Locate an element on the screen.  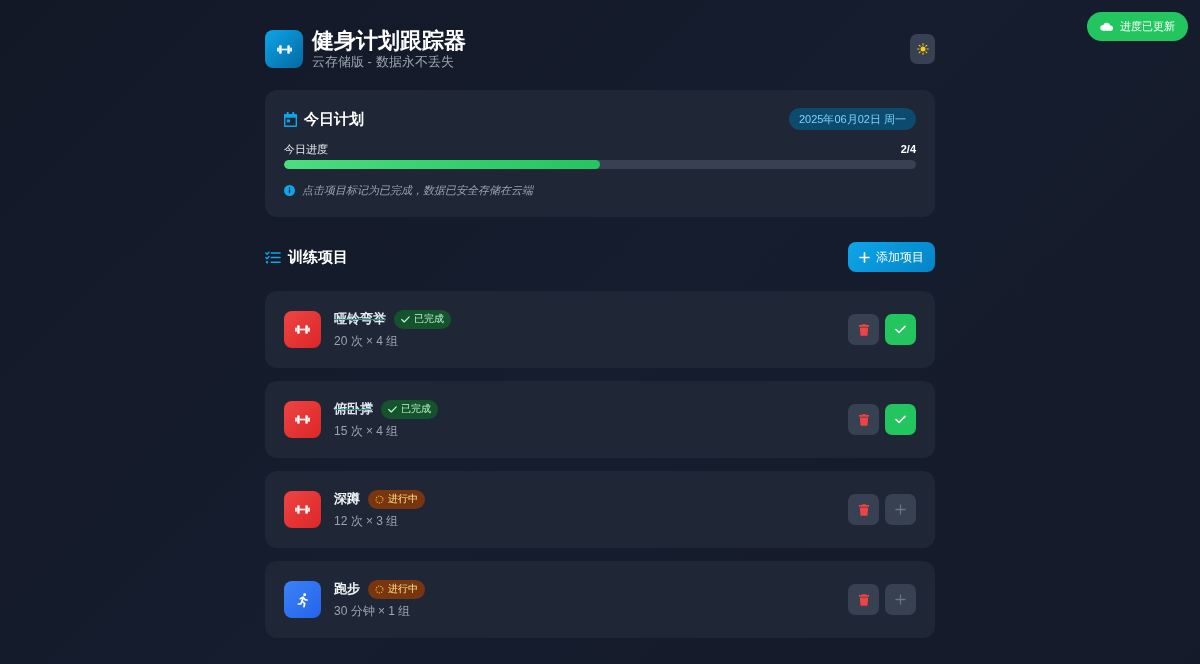
info-icon is located at coordinates (289, 190).